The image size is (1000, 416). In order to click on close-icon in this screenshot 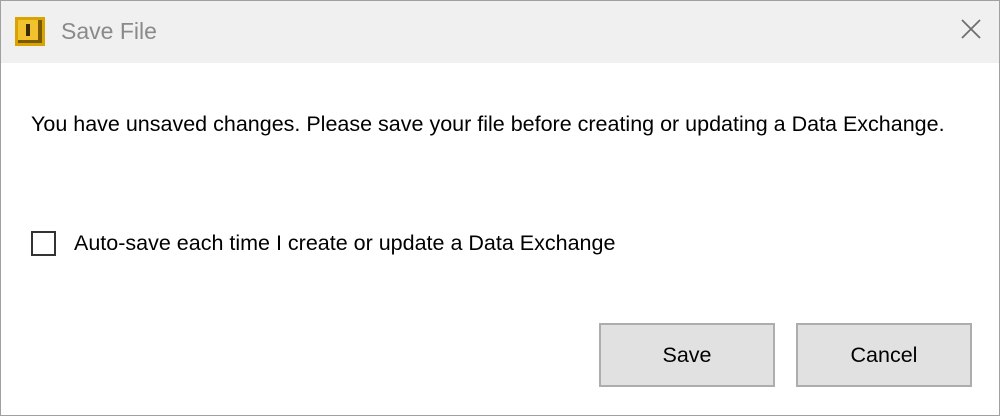, I will do `click(971, 31)`.